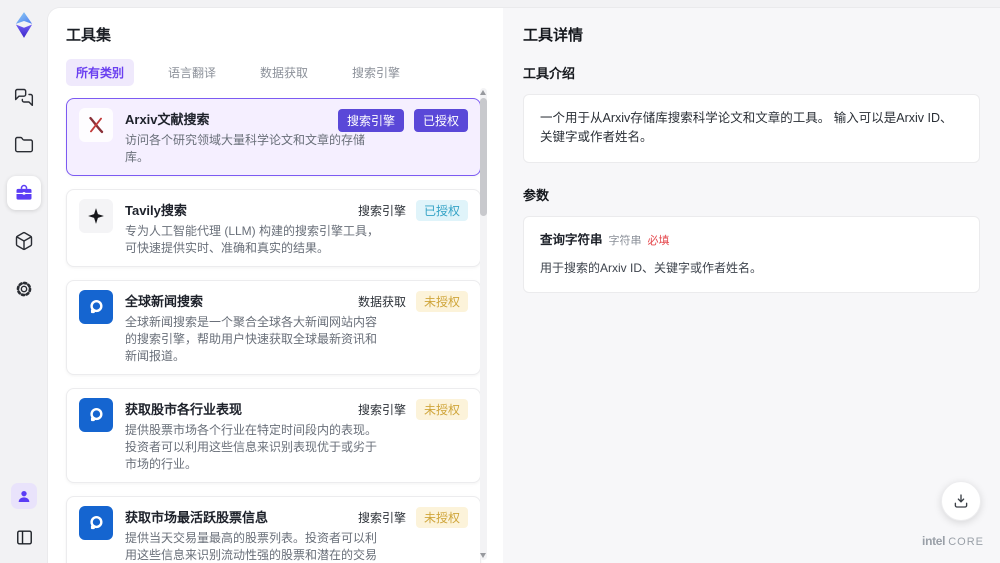 Image resolution: width=1000 pixels, height=563 pixels. I want to click on tab-search-engine: 搜索引擎, so click(376, 72).